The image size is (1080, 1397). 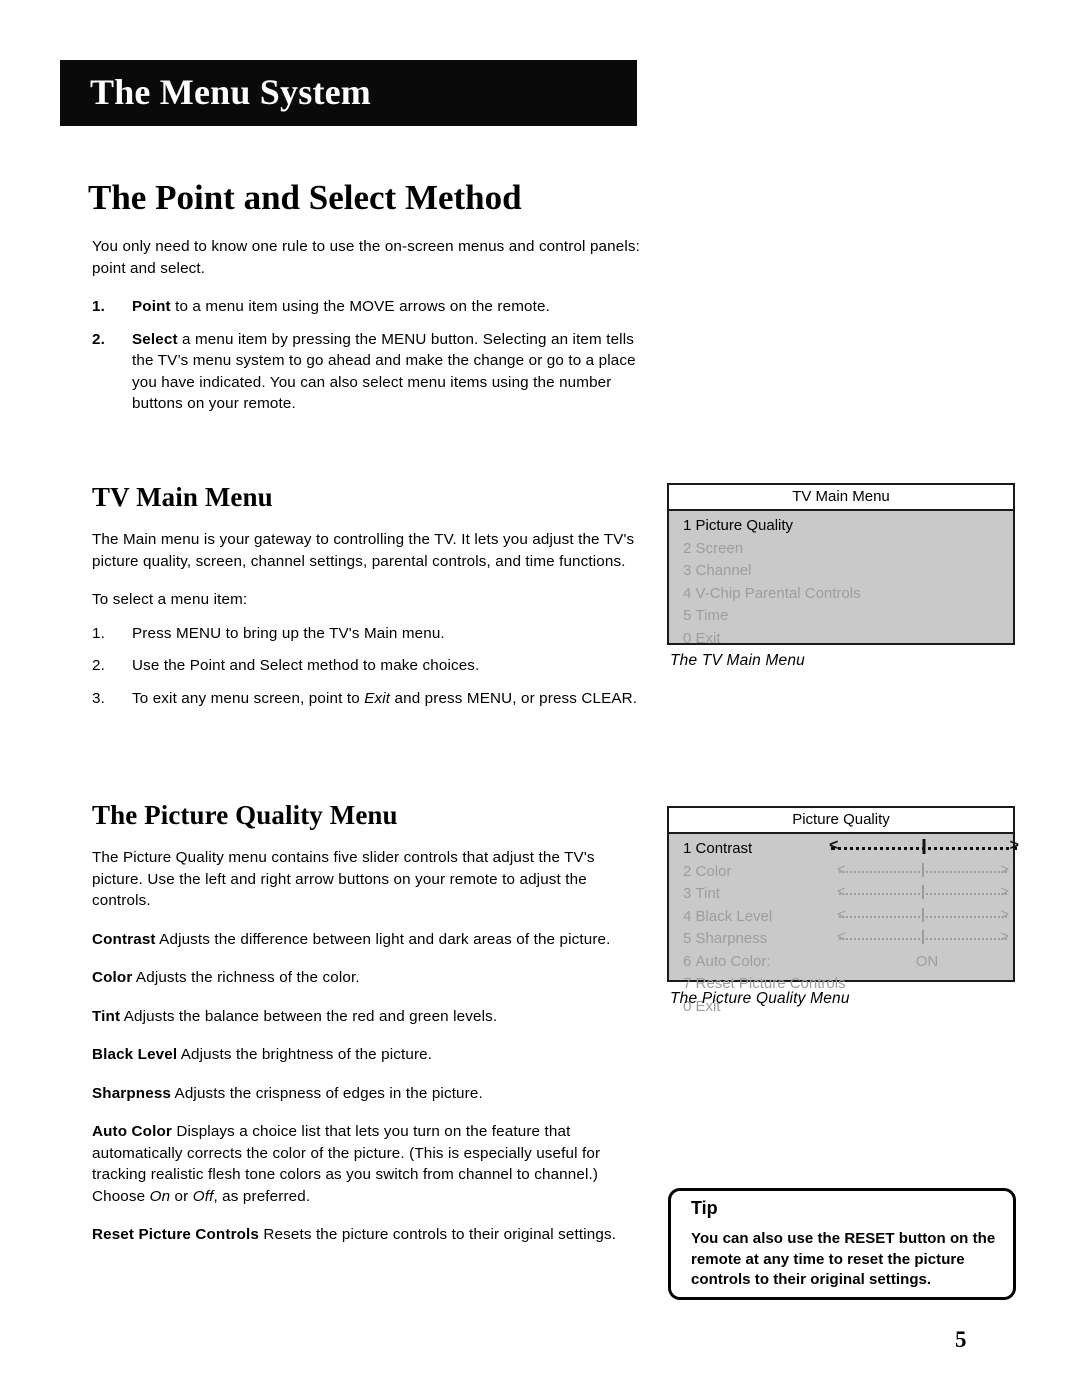 I want to click on menu-item-label: Screen, so click(x=719, y=548).